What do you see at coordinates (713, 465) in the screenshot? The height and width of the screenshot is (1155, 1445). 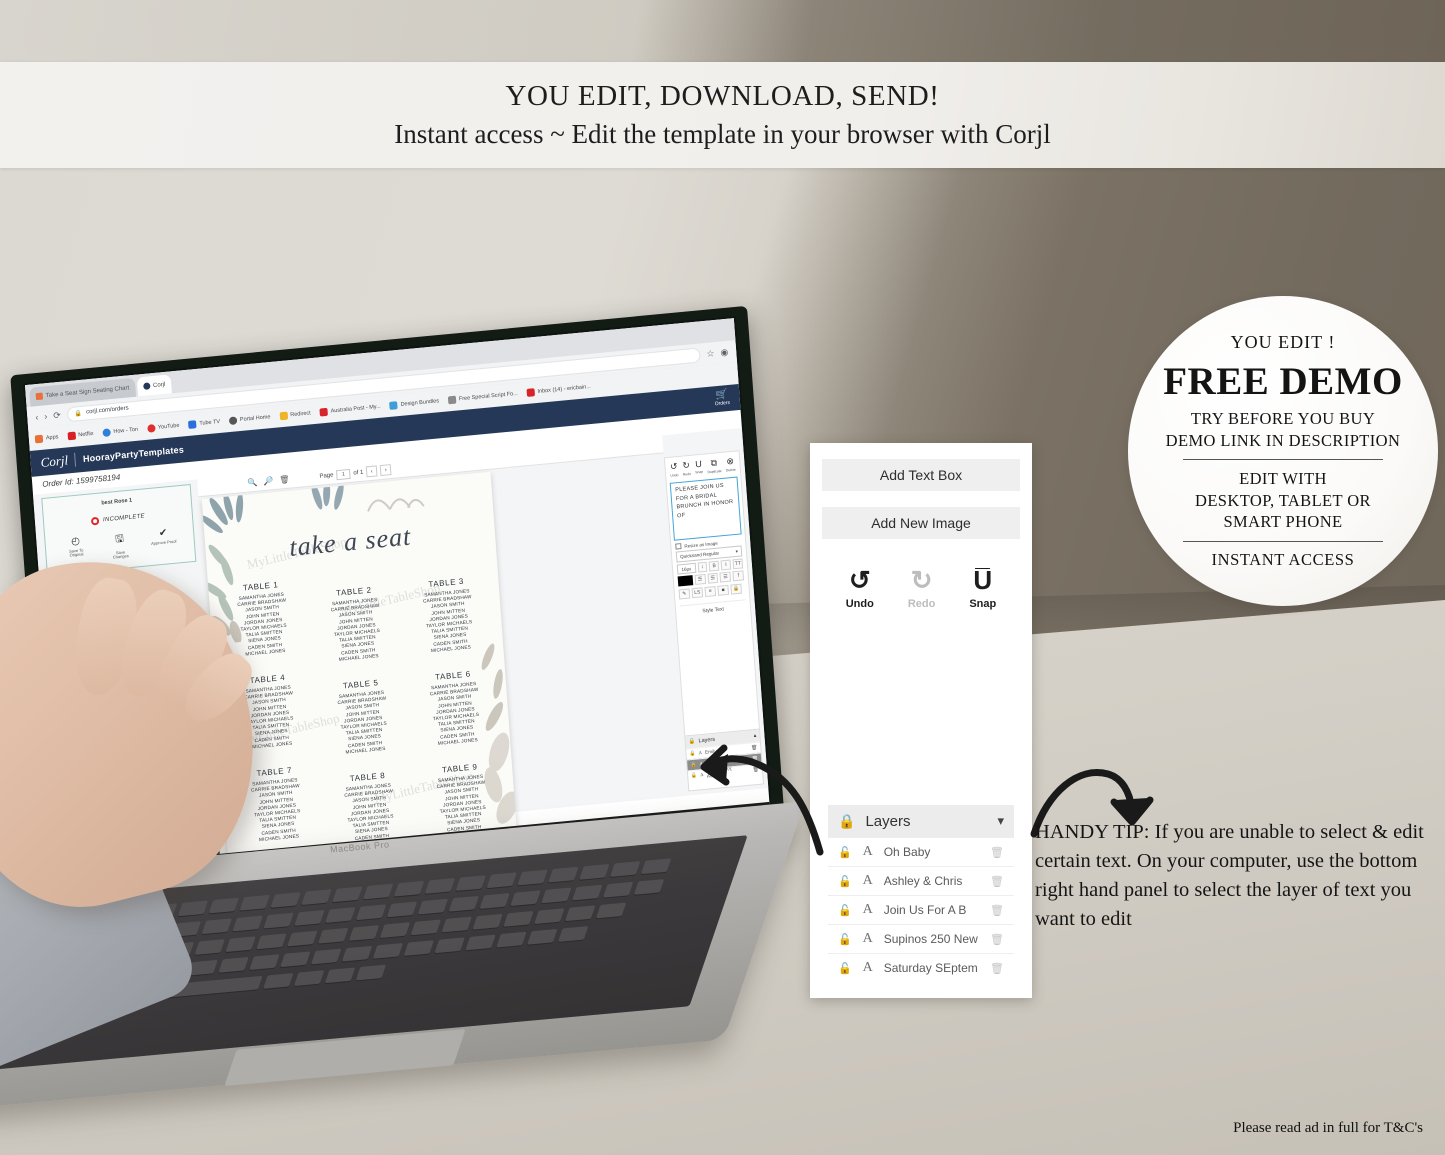 I see `duplicate-button: ⧉ Duplicate` at bounding box center [713, 465].